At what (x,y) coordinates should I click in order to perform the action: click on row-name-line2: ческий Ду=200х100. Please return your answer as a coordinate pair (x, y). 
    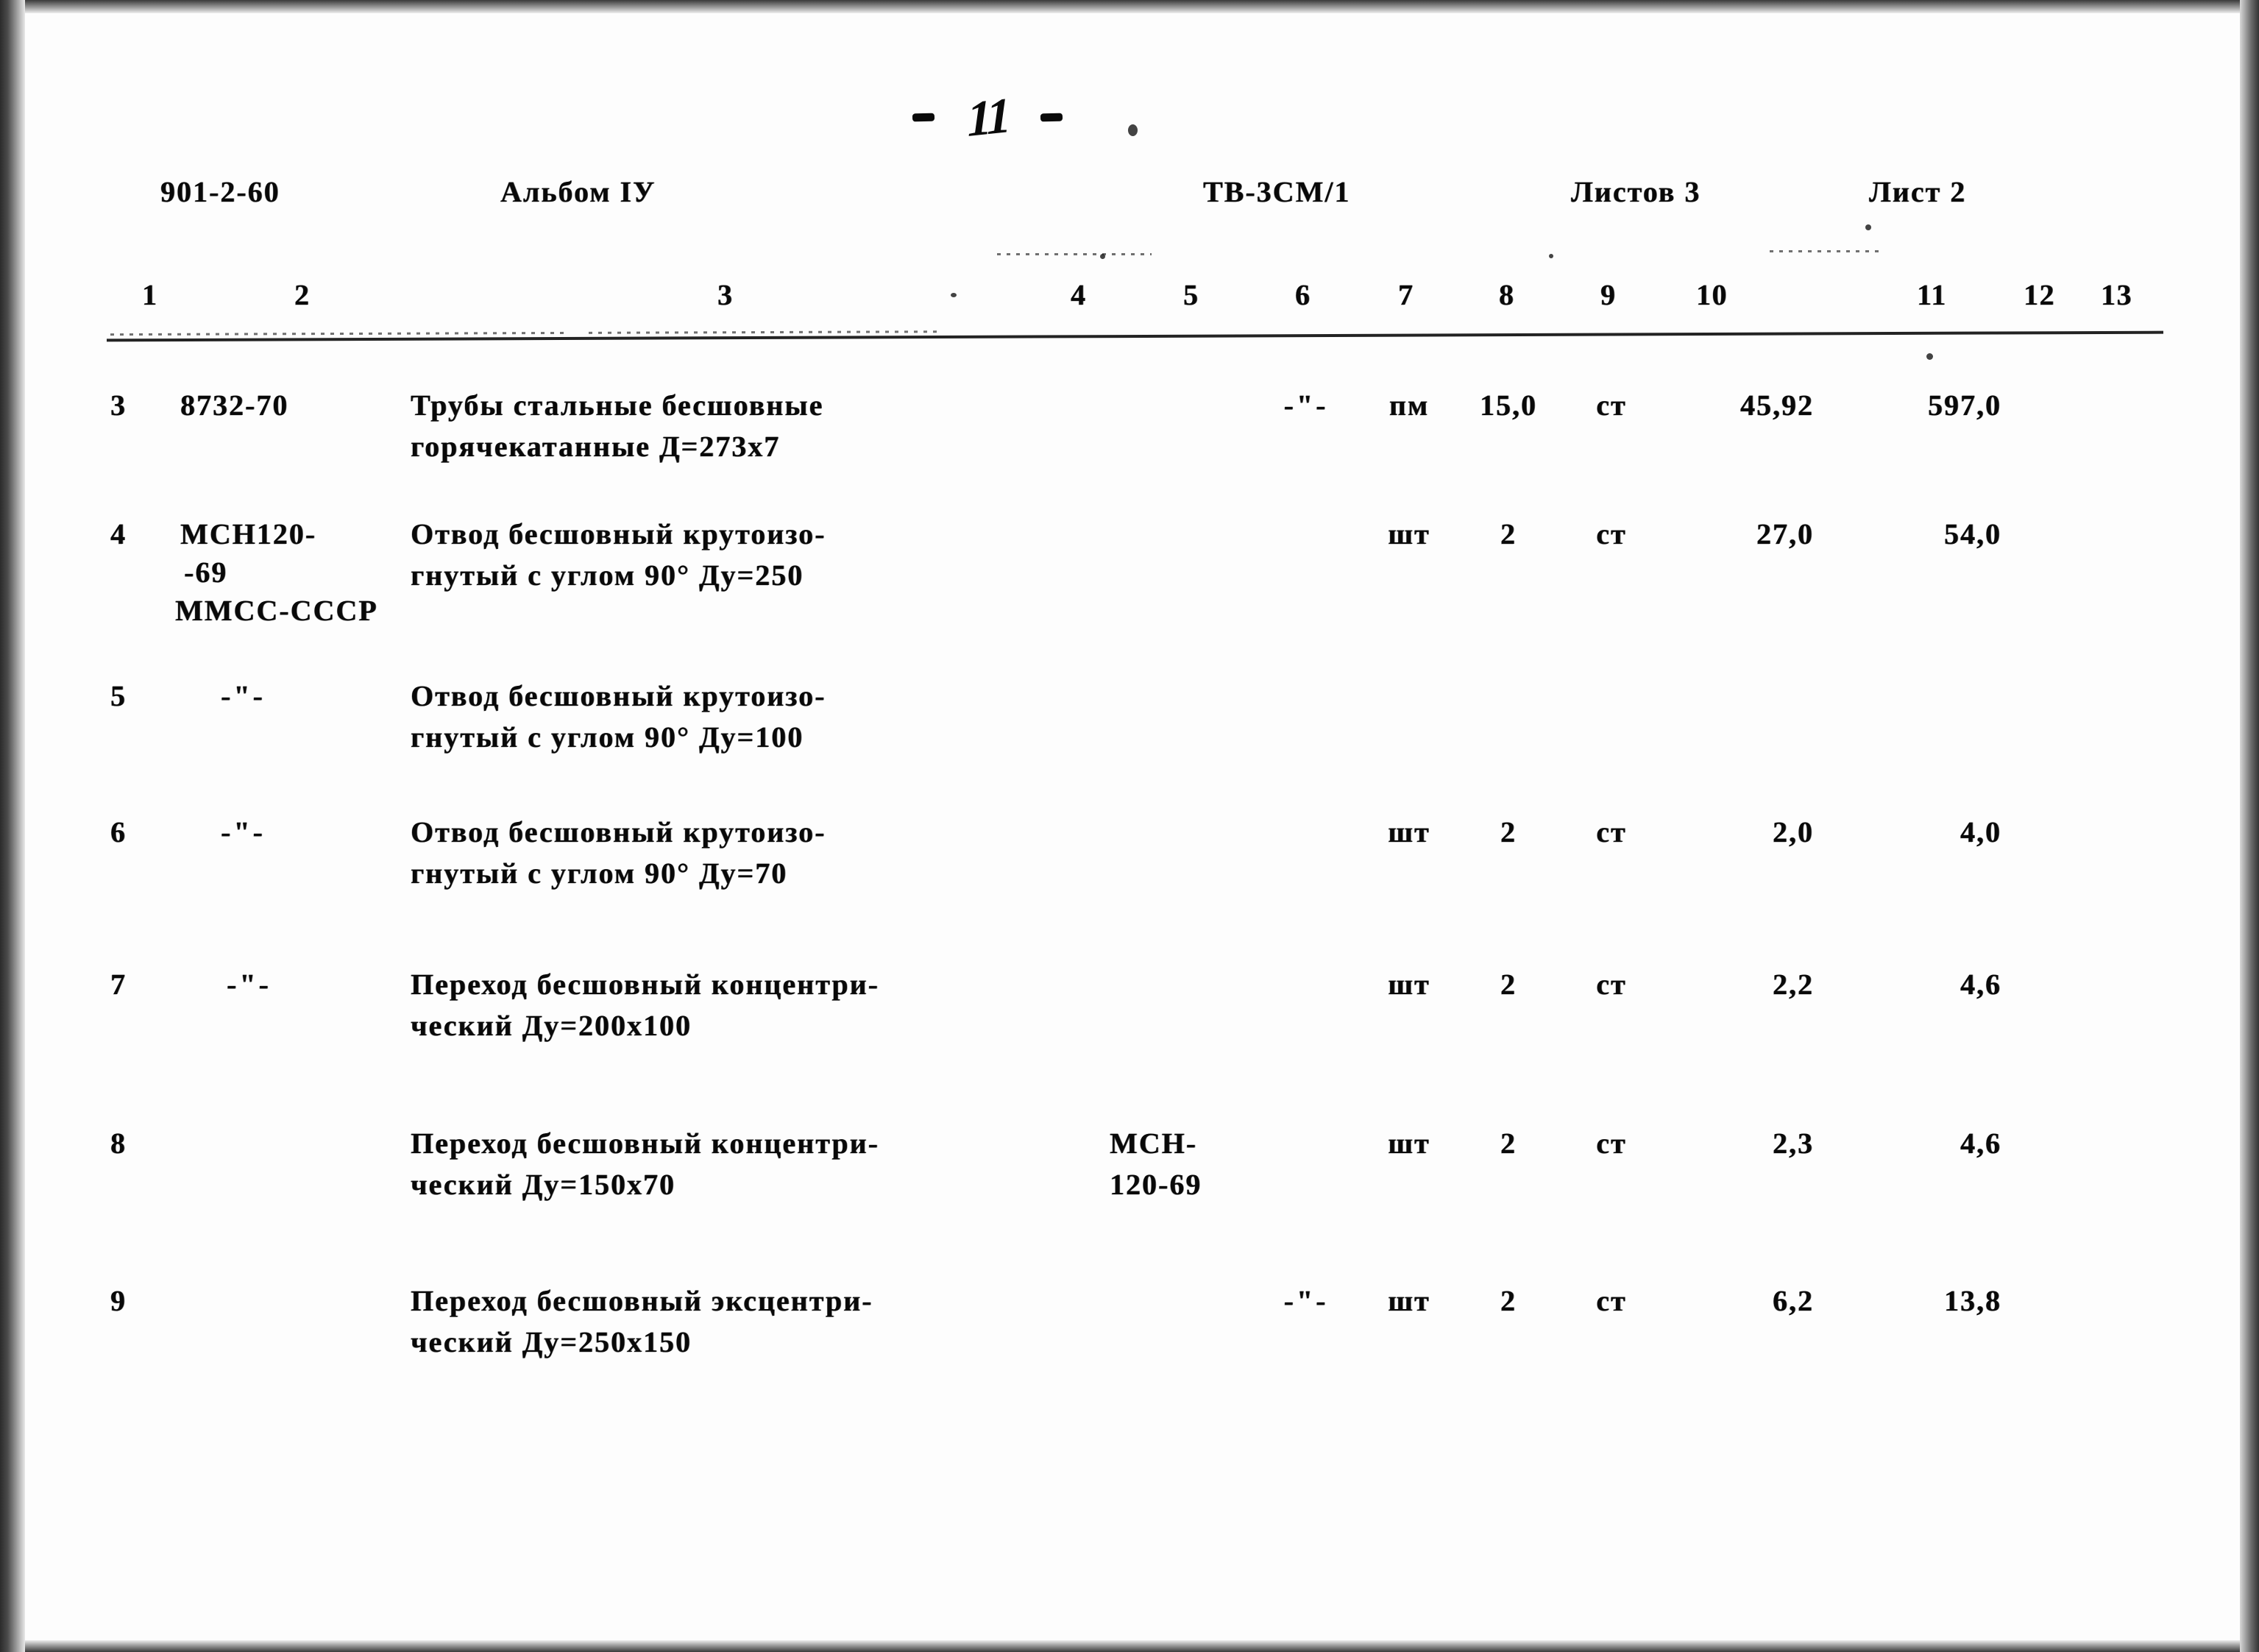
    Looking at the image, I should click on (551, 1025).